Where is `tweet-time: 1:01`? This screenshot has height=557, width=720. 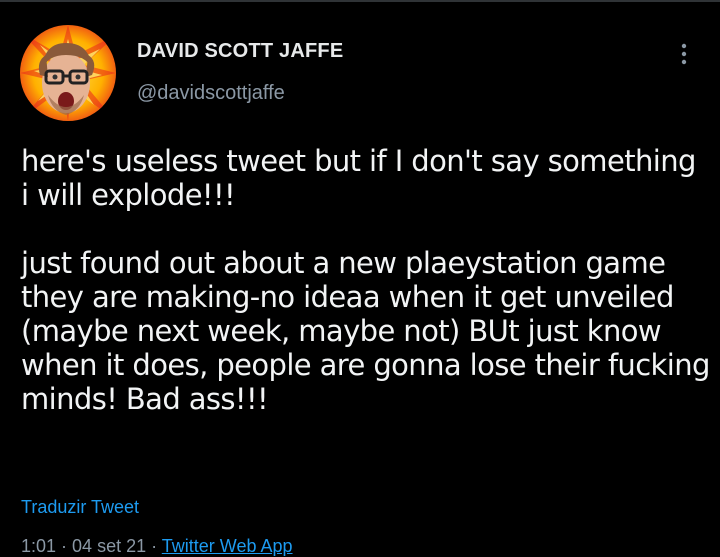 tweet-time: 1:01 is located at coordinates (38, 546).